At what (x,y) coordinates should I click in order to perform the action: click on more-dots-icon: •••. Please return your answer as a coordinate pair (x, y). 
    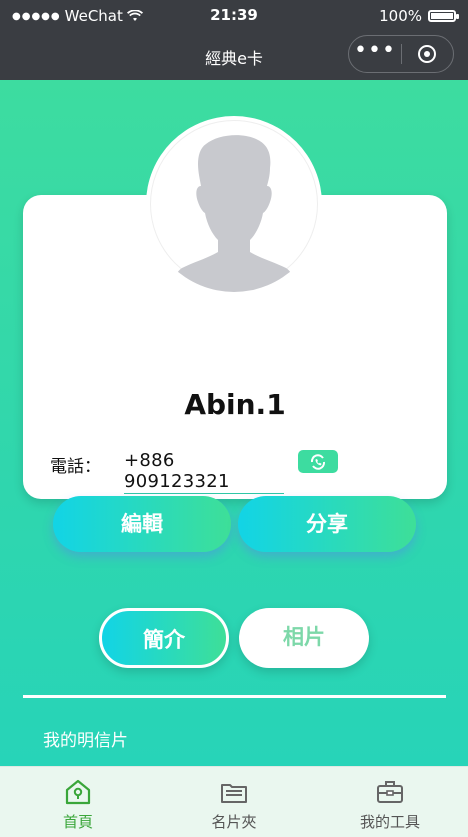
    Looking at the image, I should click on (375, 51).